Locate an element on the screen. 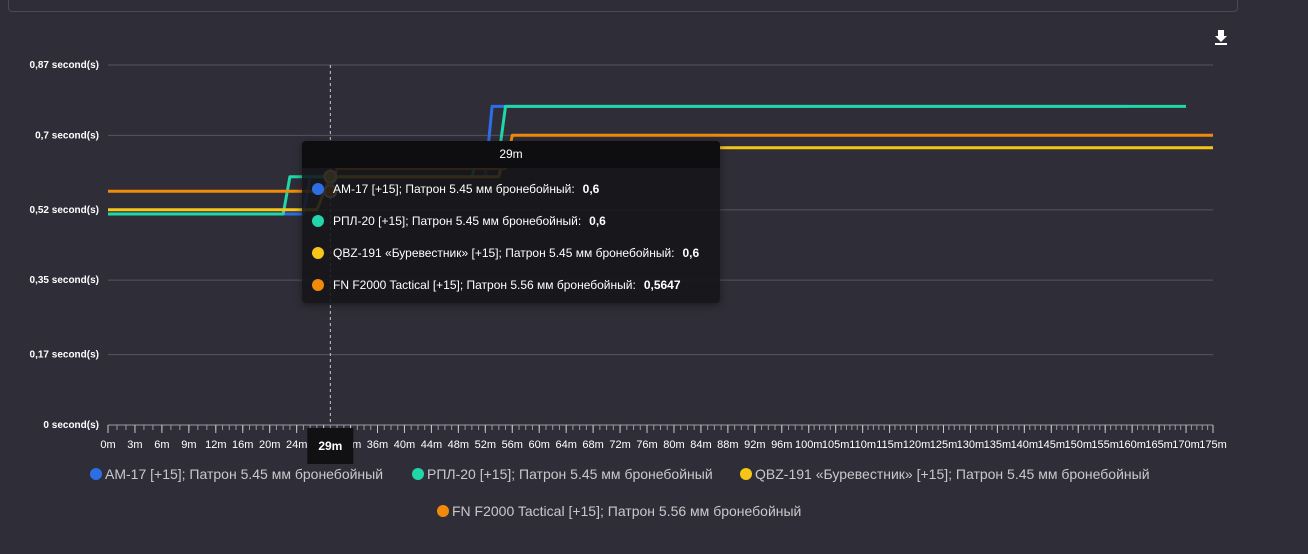 The height and width of the screenshot is (554, 1308). x-tick-label: 96m is located at coordinates (781, 445).